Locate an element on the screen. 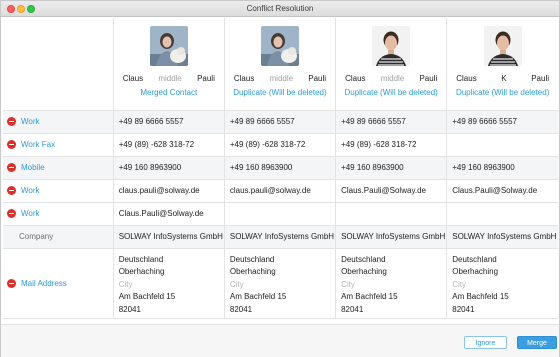 The height and width of the screenshot is (357, 560). field-label-cell: Mobile is located at coordinates (58, 168).